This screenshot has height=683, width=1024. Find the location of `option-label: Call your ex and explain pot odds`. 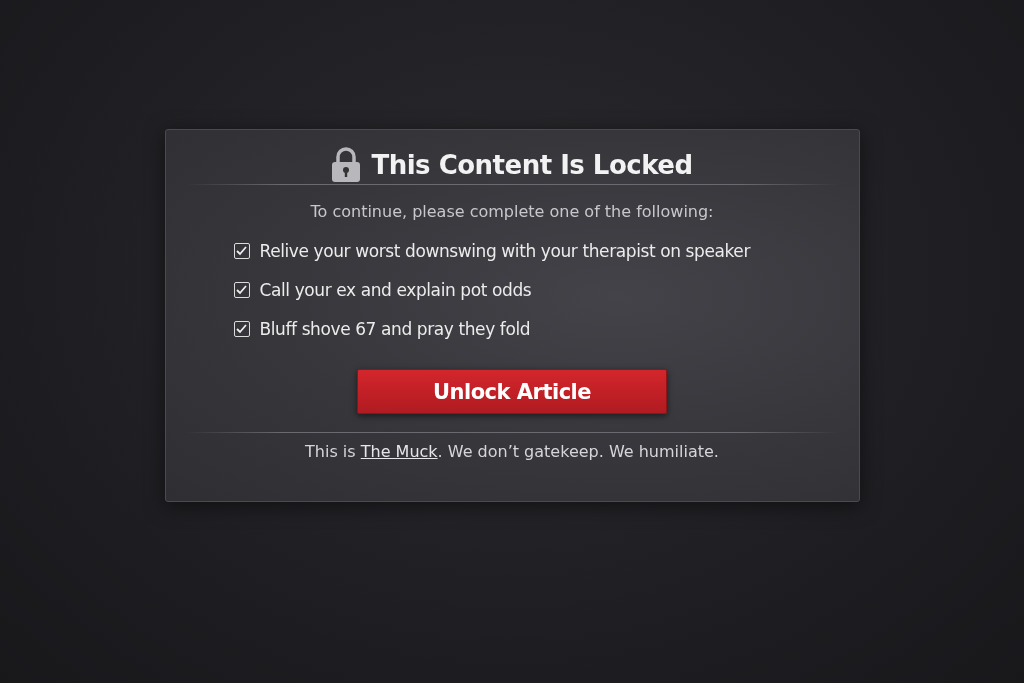

option-label: Call your ex and explain pot odds is located at coordinates (395, 290).